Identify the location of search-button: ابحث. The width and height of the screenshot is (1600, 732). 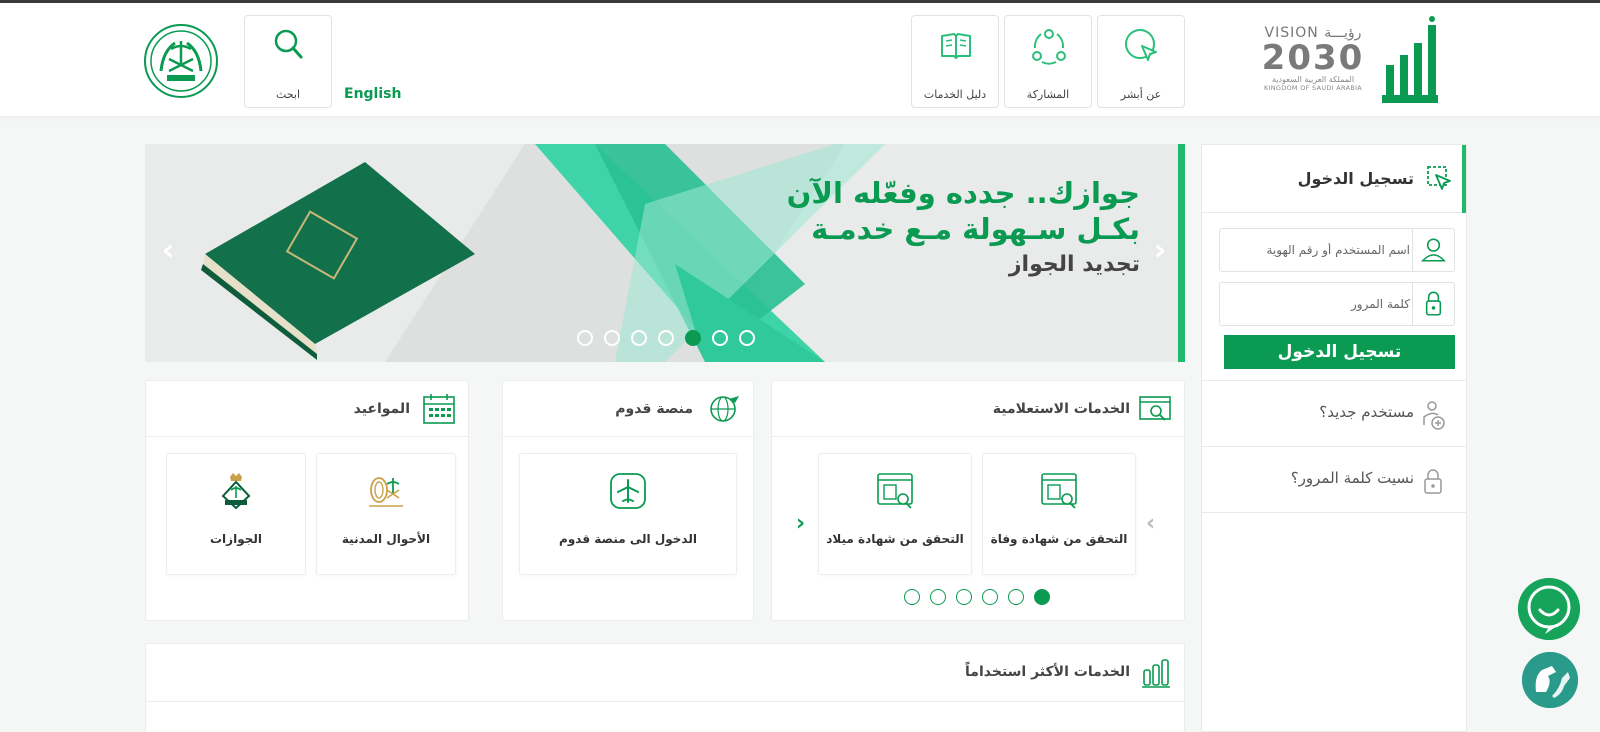
(288, 61).